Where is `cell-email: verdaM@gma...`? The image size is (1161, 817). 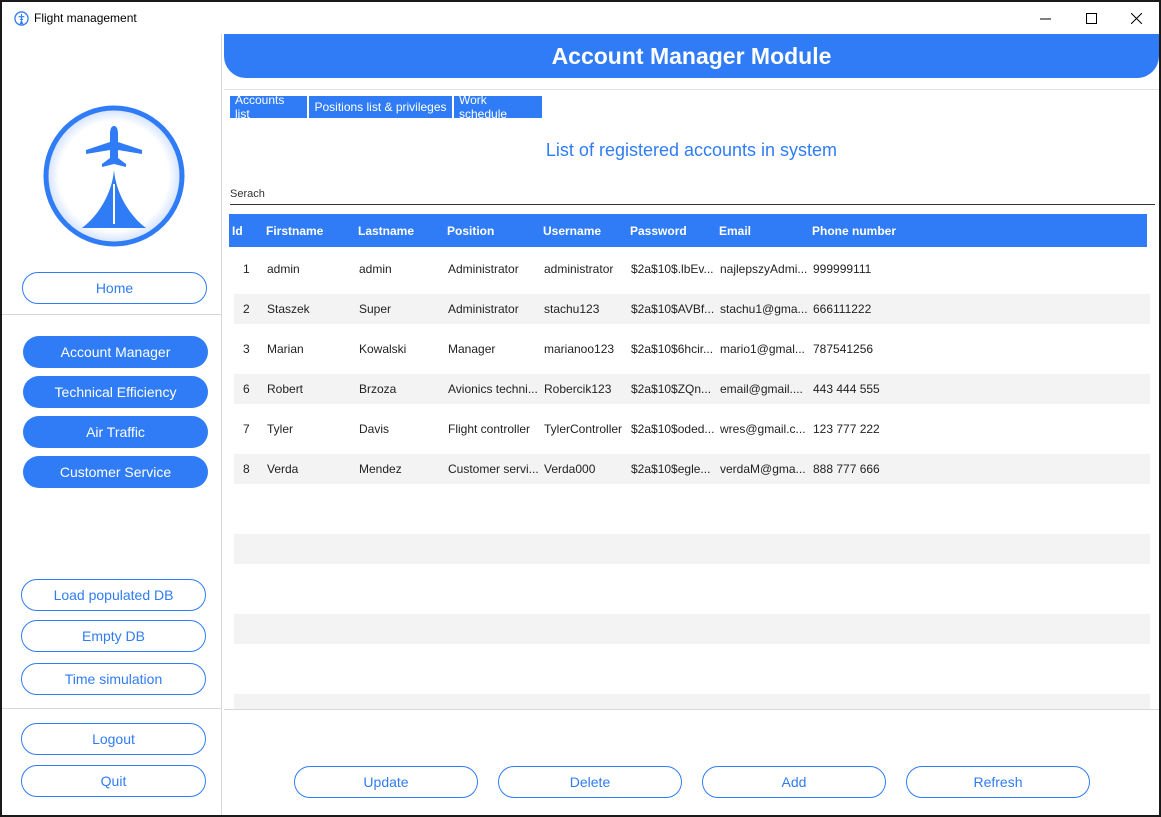 cell-email: verdaM@gma... is located at coordinates (763, 469).